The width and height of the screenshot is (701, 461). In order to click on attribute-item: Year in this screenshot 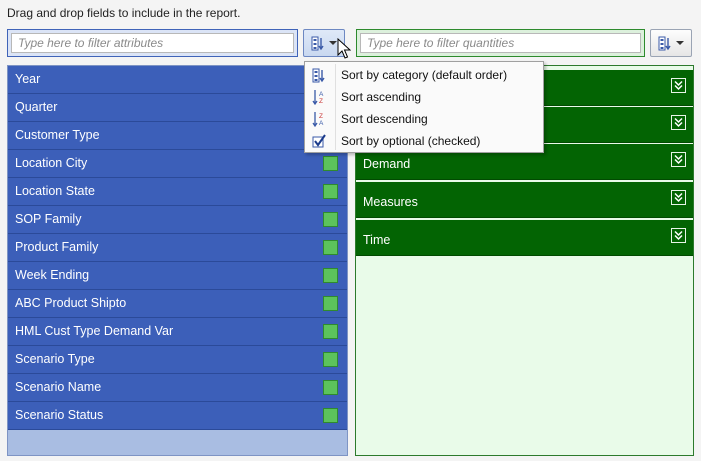, I will do `click(177, 80)`.